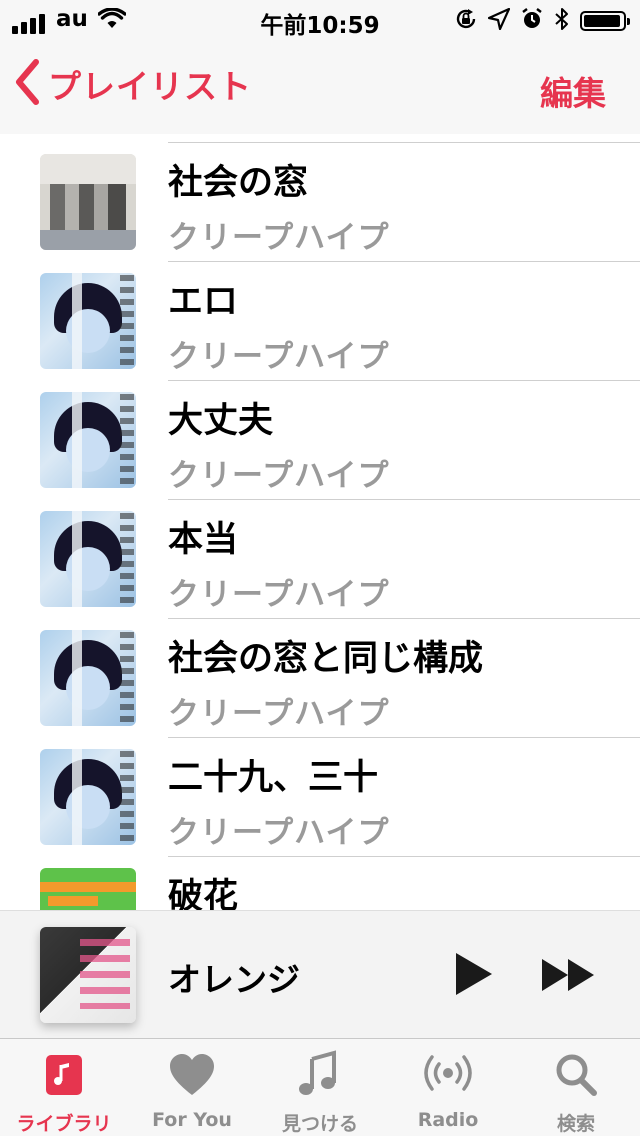  Describe the element at coordinates (192, 1076) in the screenshot. I see `heart-icon` at that location.